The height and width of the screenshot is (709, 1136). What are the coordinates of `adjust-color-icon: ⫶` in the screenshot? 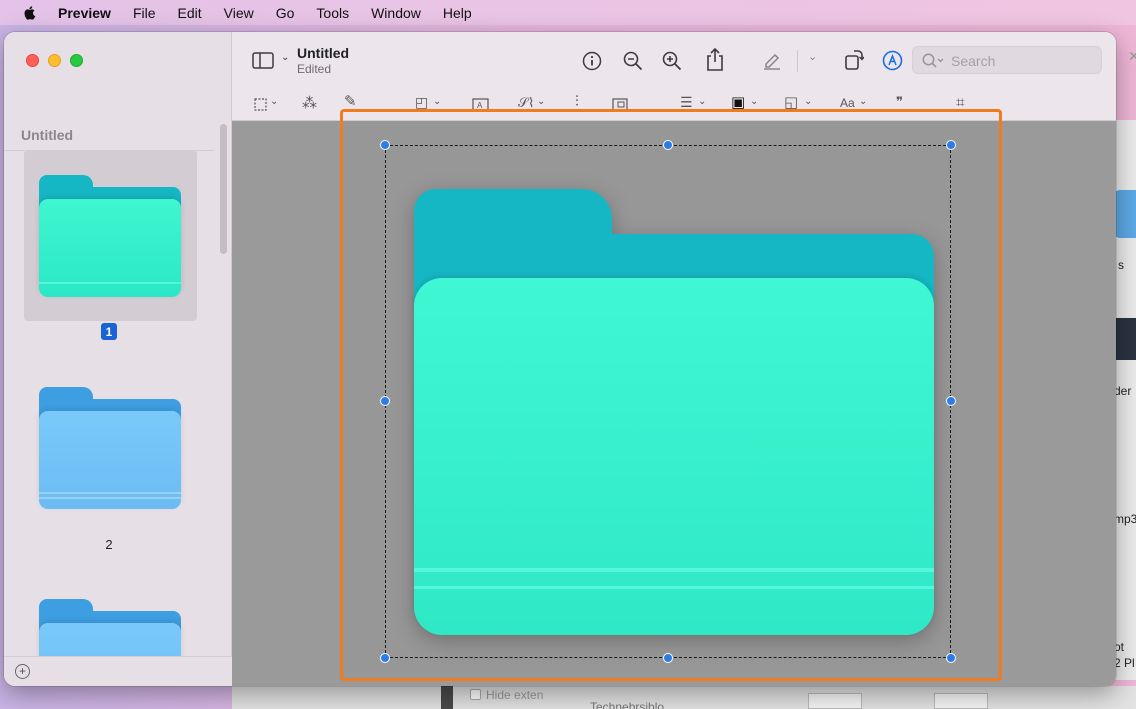 It's located at (577, 101).